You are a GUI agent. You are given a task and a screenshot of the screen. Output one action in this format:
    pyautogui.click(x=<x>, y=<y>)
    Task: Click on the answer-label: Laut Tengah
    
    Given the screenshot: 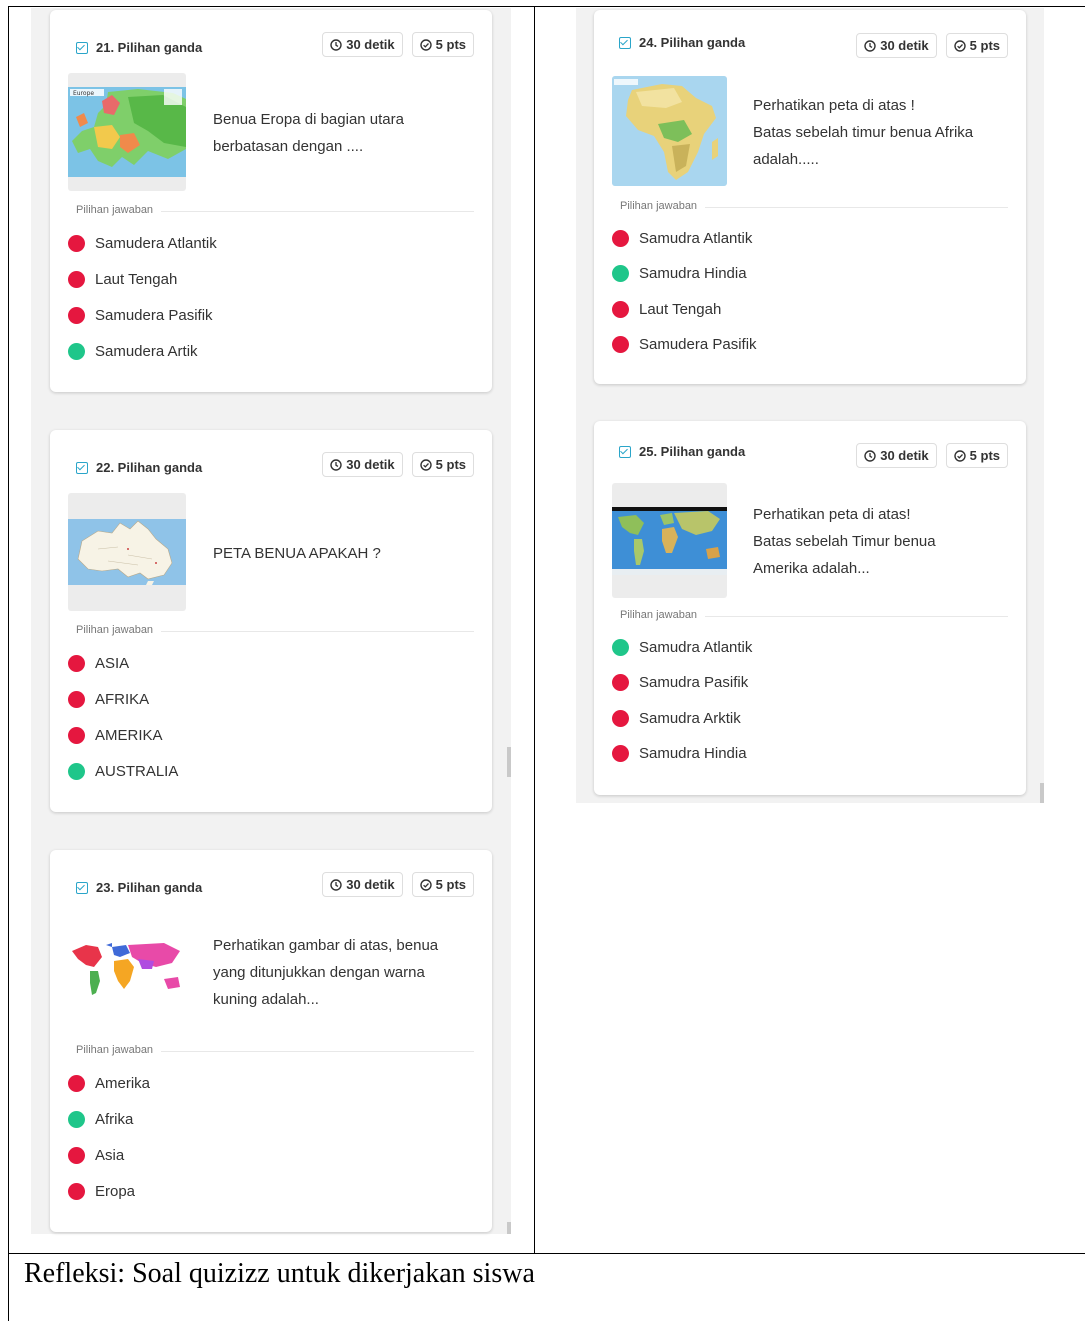 What is the action you would take?
    pyautogui.click(x=680, y=309)
    